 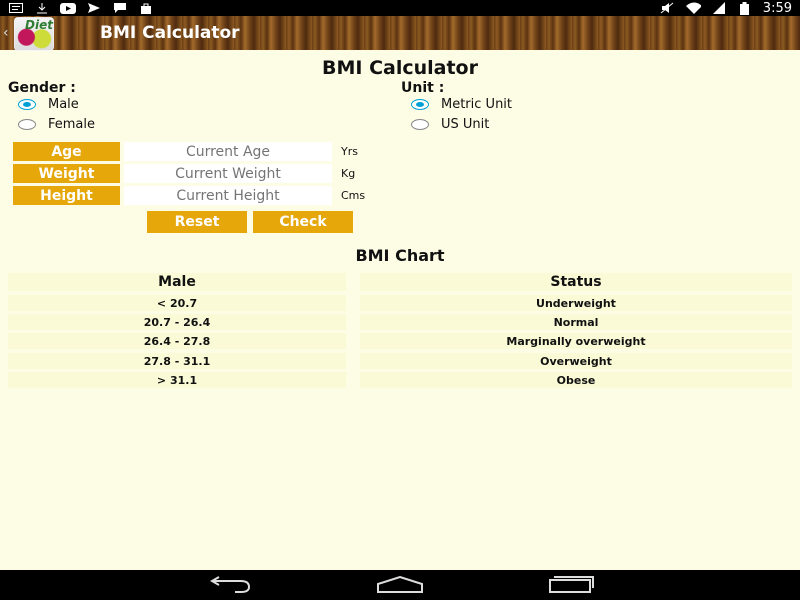 What do you see at coordinates (576, 341) in the screenshot?
I see `table-cell-status: Marginally overweight` at bounding box center [576, 341].